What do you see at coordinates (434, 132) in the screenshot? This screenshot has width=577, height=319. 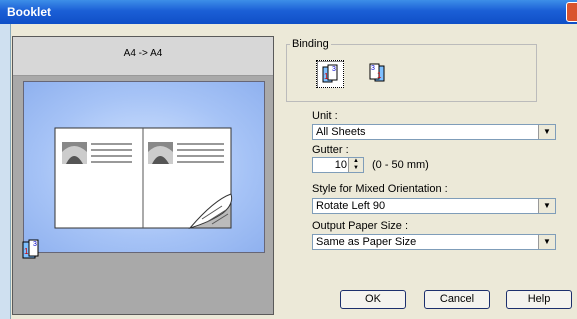 I see `unit-select: All Sheets ▼` at bounding box center [434, 132].